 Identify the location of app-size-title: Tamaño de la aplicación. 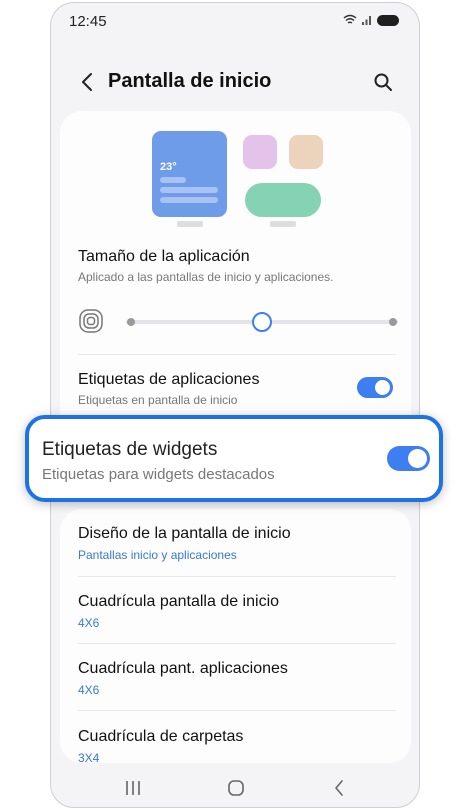
(164, 256).